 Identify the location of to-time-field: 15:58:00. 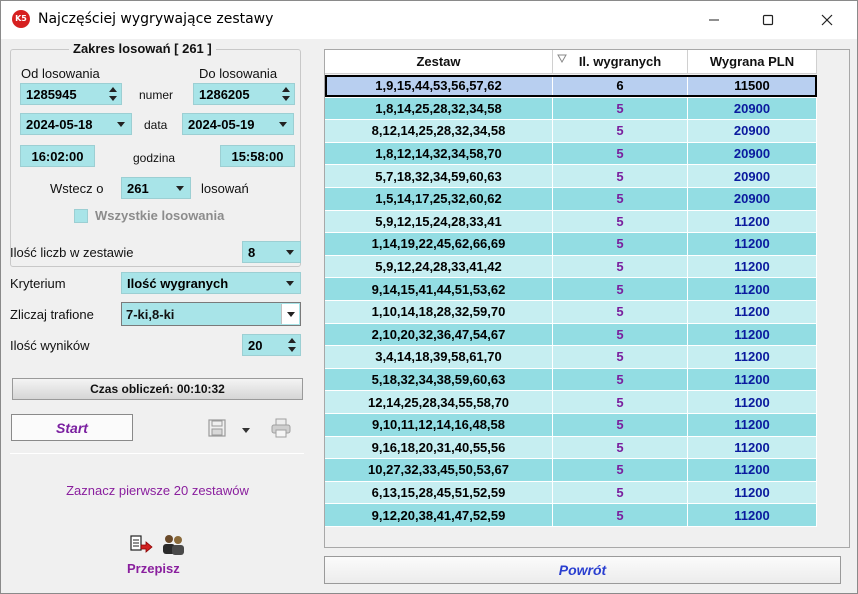
(257, 156).